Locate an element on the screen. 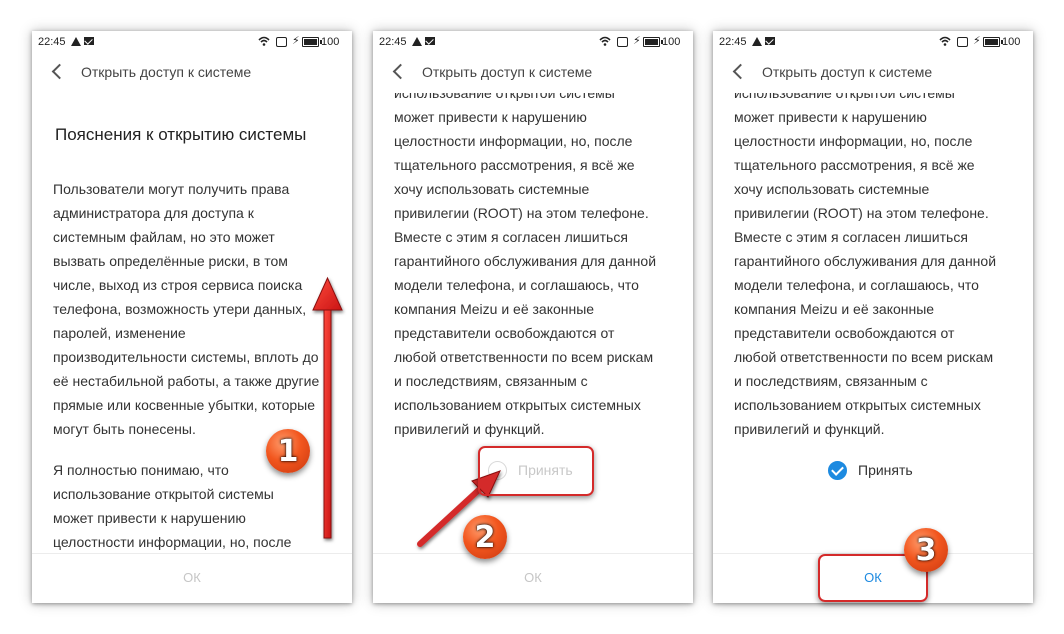 The height and width of the screenshot is (634, 1064). accept-highlight-box is located at coordinates (536, 471).